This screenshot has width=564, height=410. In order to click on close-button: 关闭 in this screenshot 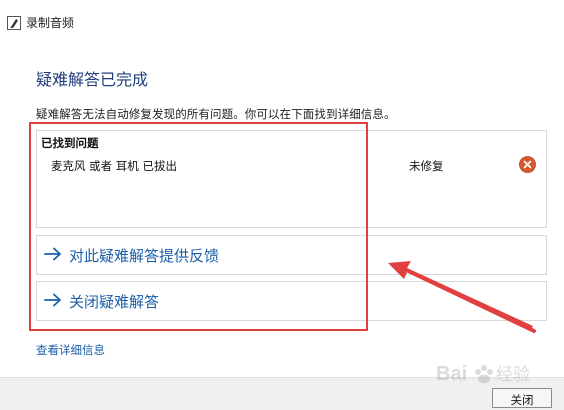, I will do `click(522, 398)`.